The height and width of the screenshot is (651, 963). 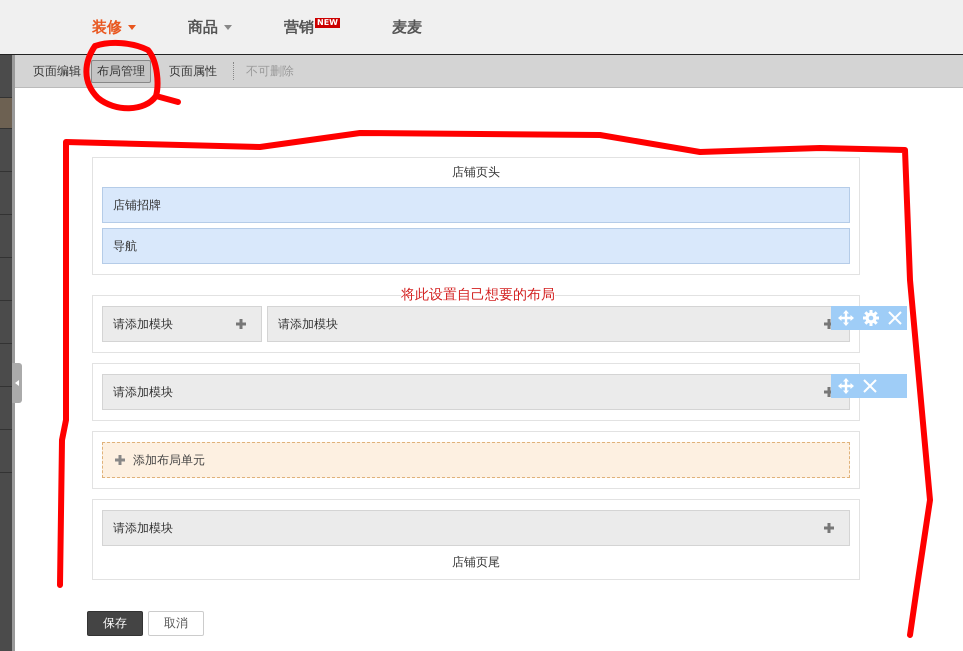 I want to click on new-badge: NEW, so click(x=327, y=23).